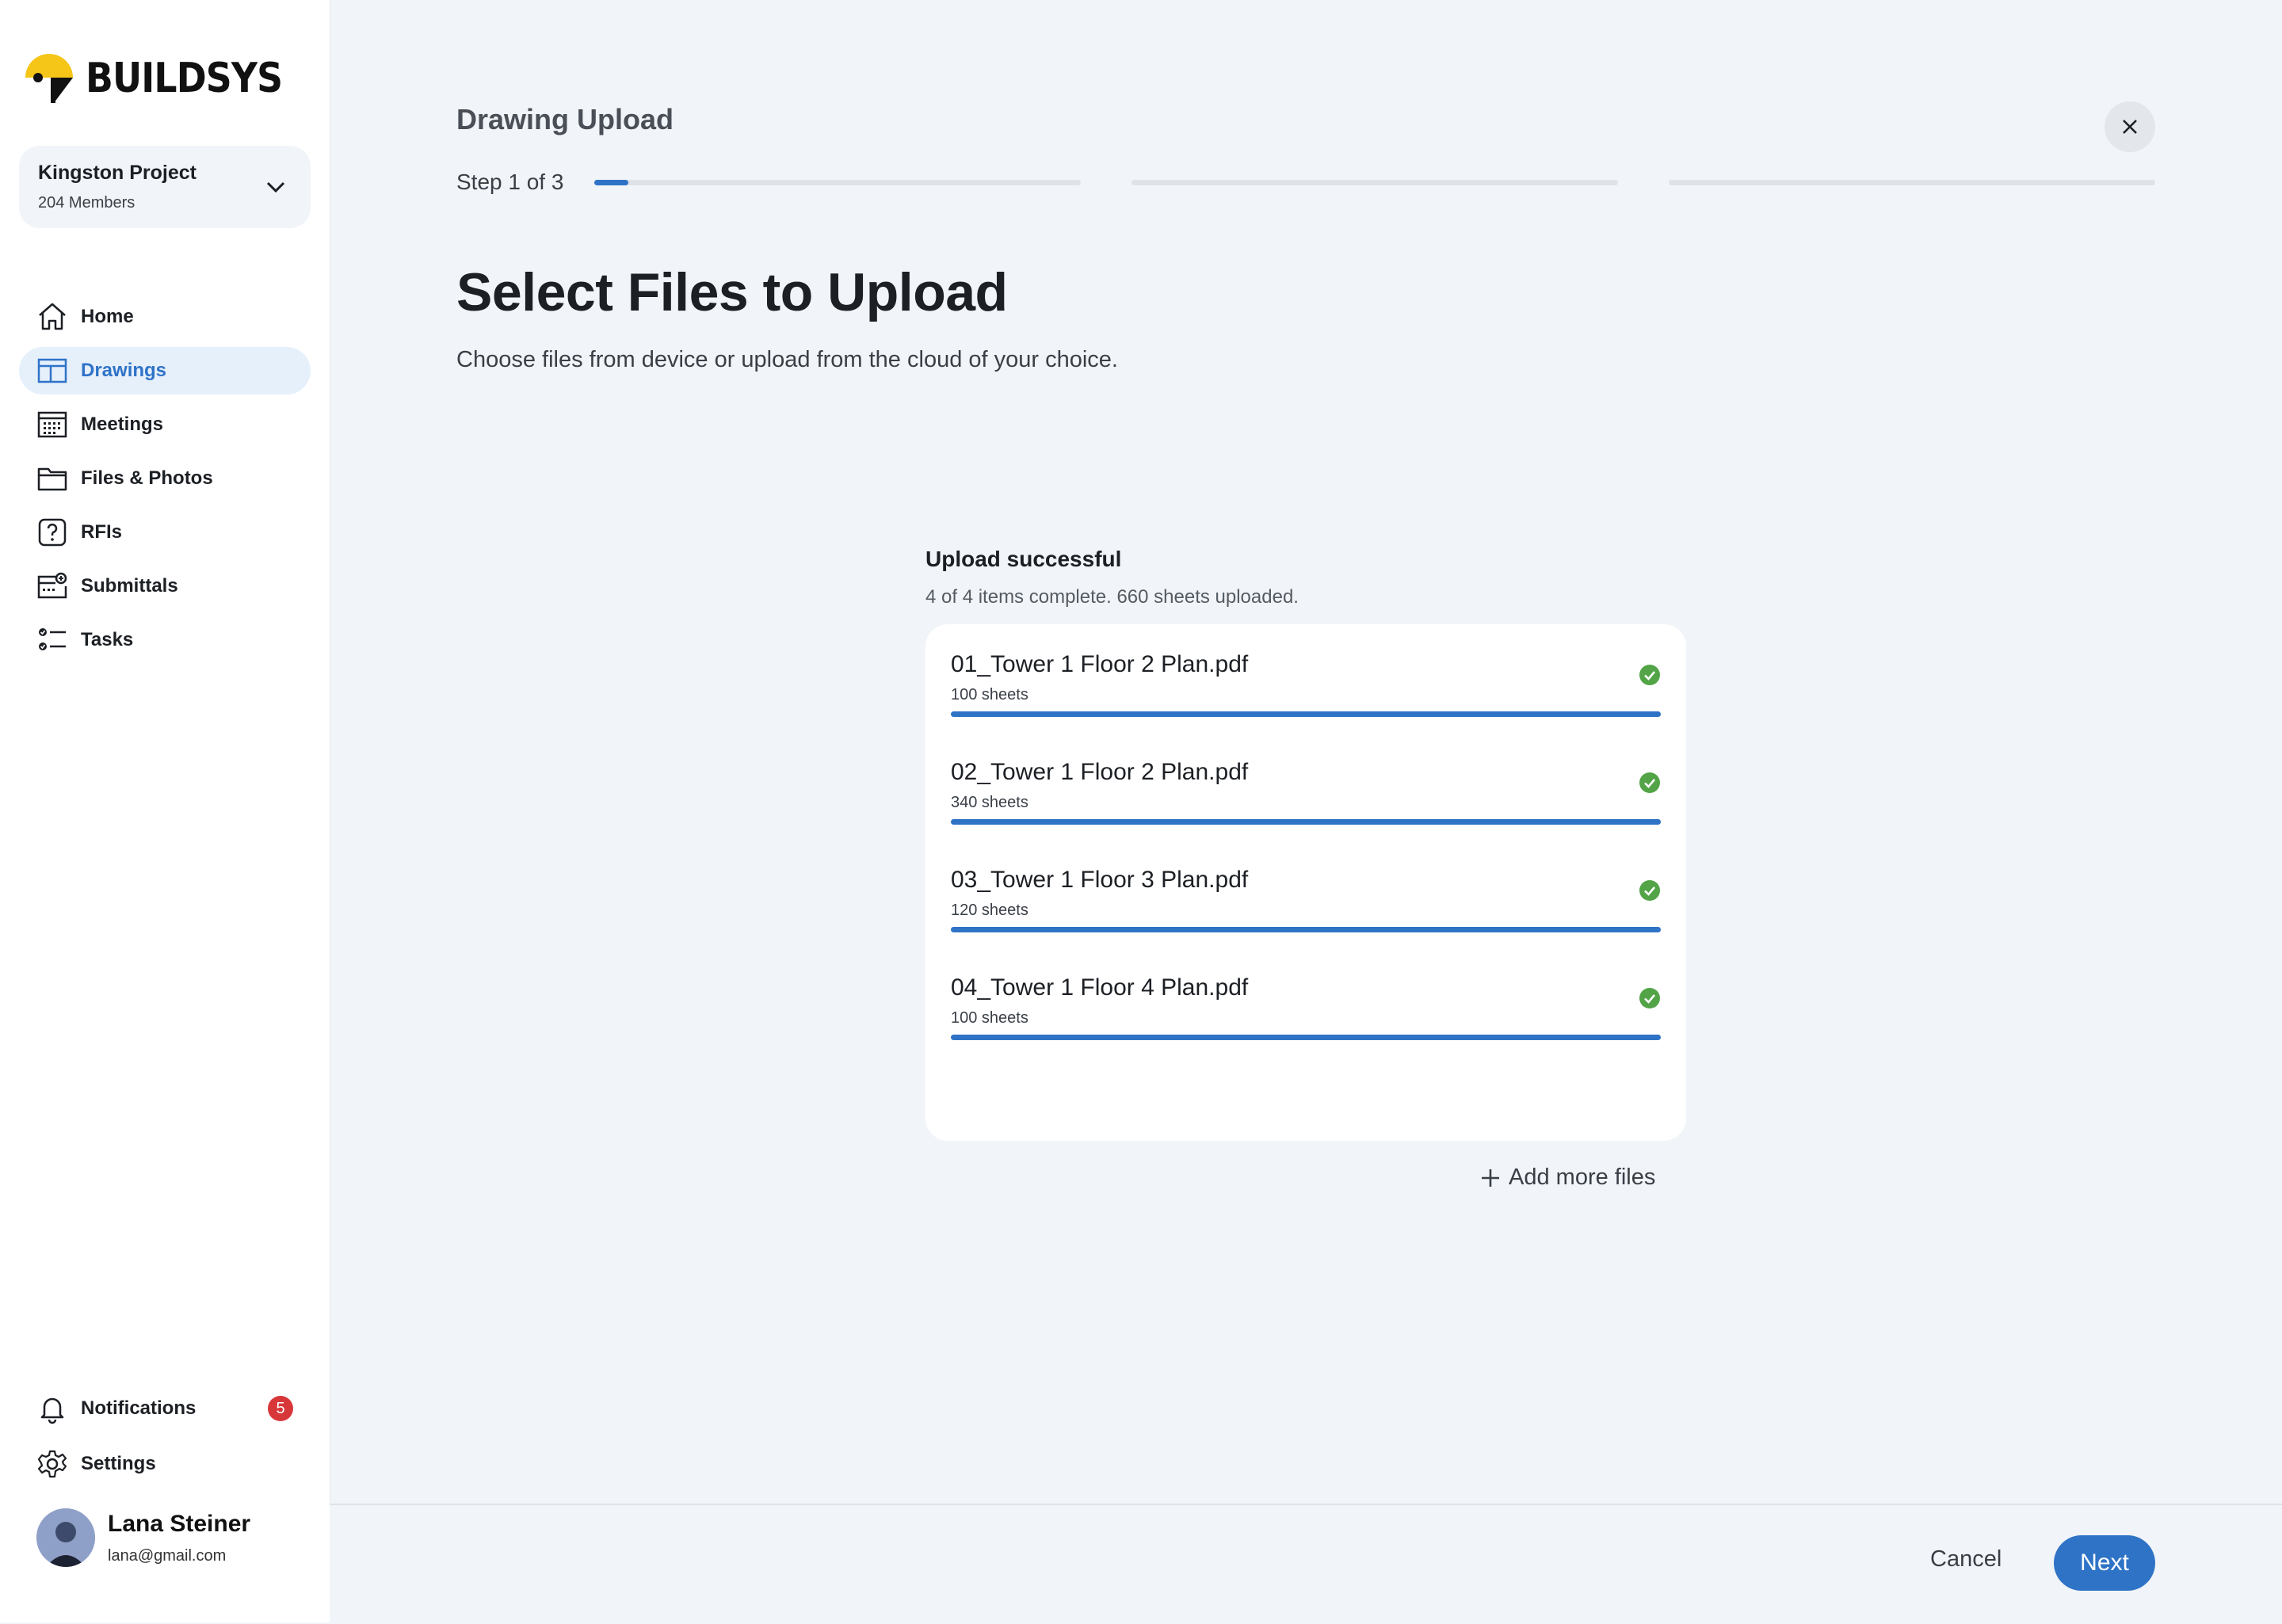  I want to click on step-label: Step 1 of 3, so click(510, 182).